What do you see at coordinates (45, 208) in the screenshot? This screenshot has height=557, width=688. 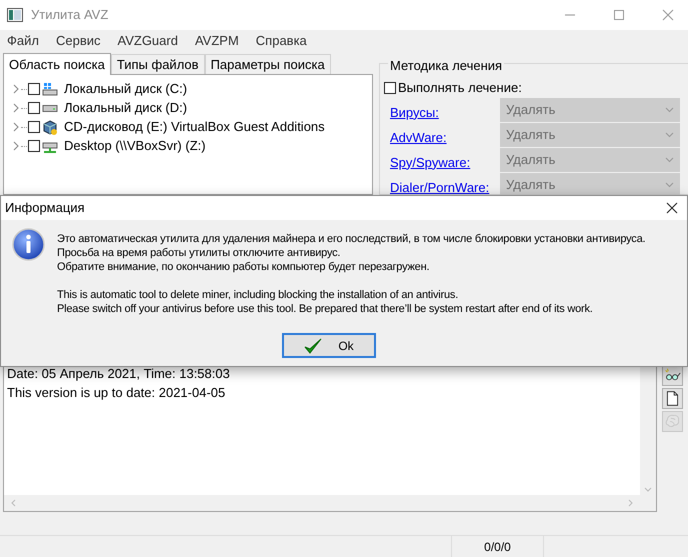 I see `dialog-title: Информация` at bounding box center [45, 208].